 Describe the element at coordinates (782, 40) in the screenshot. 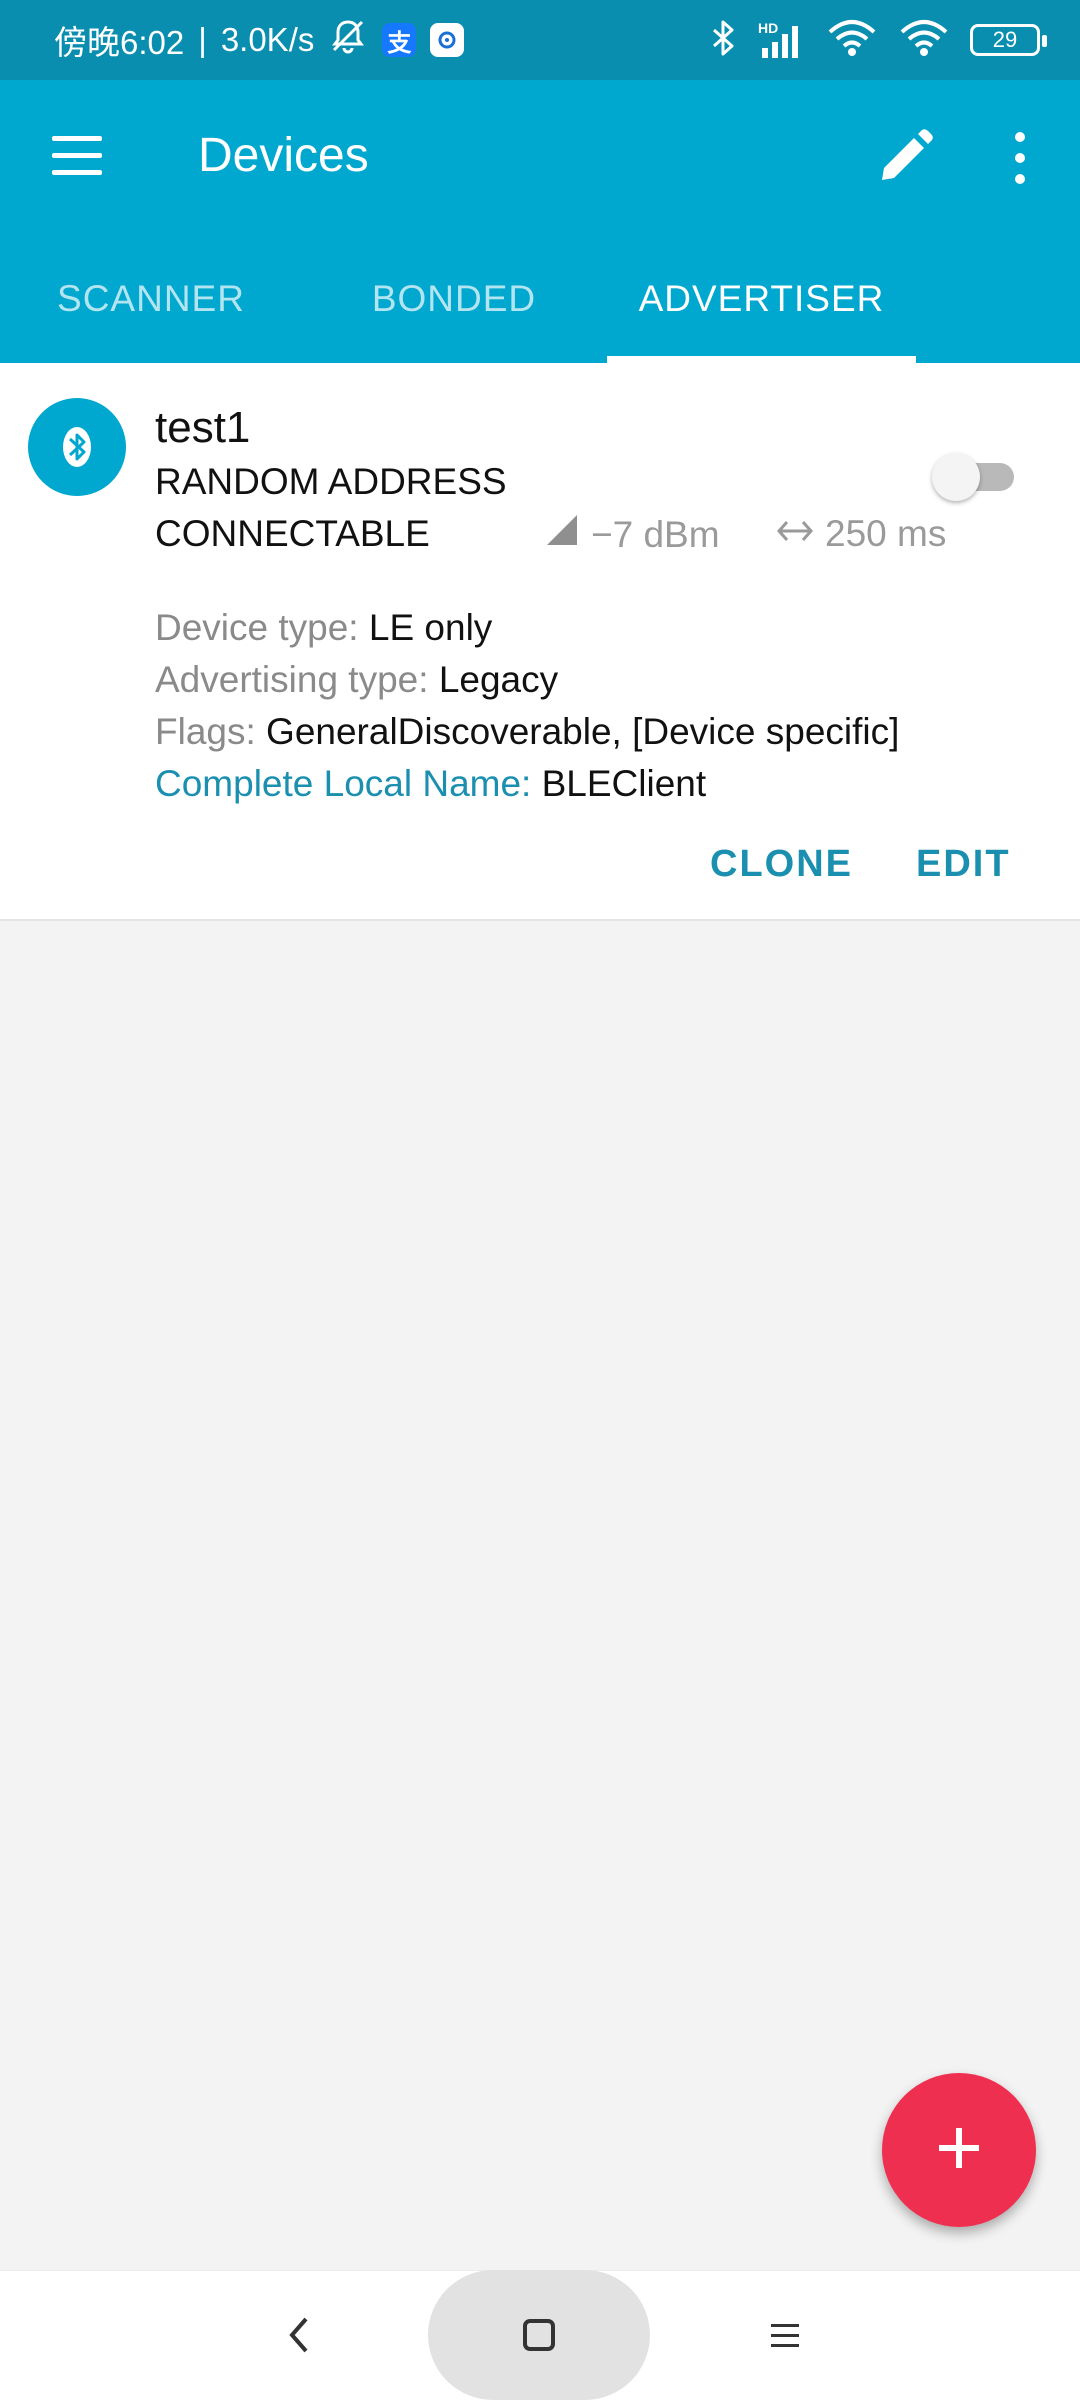

I see `signal-icon: HD` at that location.